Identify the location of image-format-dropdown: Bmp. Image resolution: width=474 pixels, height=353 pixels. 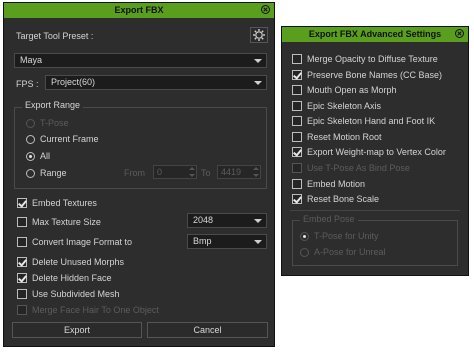
(227, 241).